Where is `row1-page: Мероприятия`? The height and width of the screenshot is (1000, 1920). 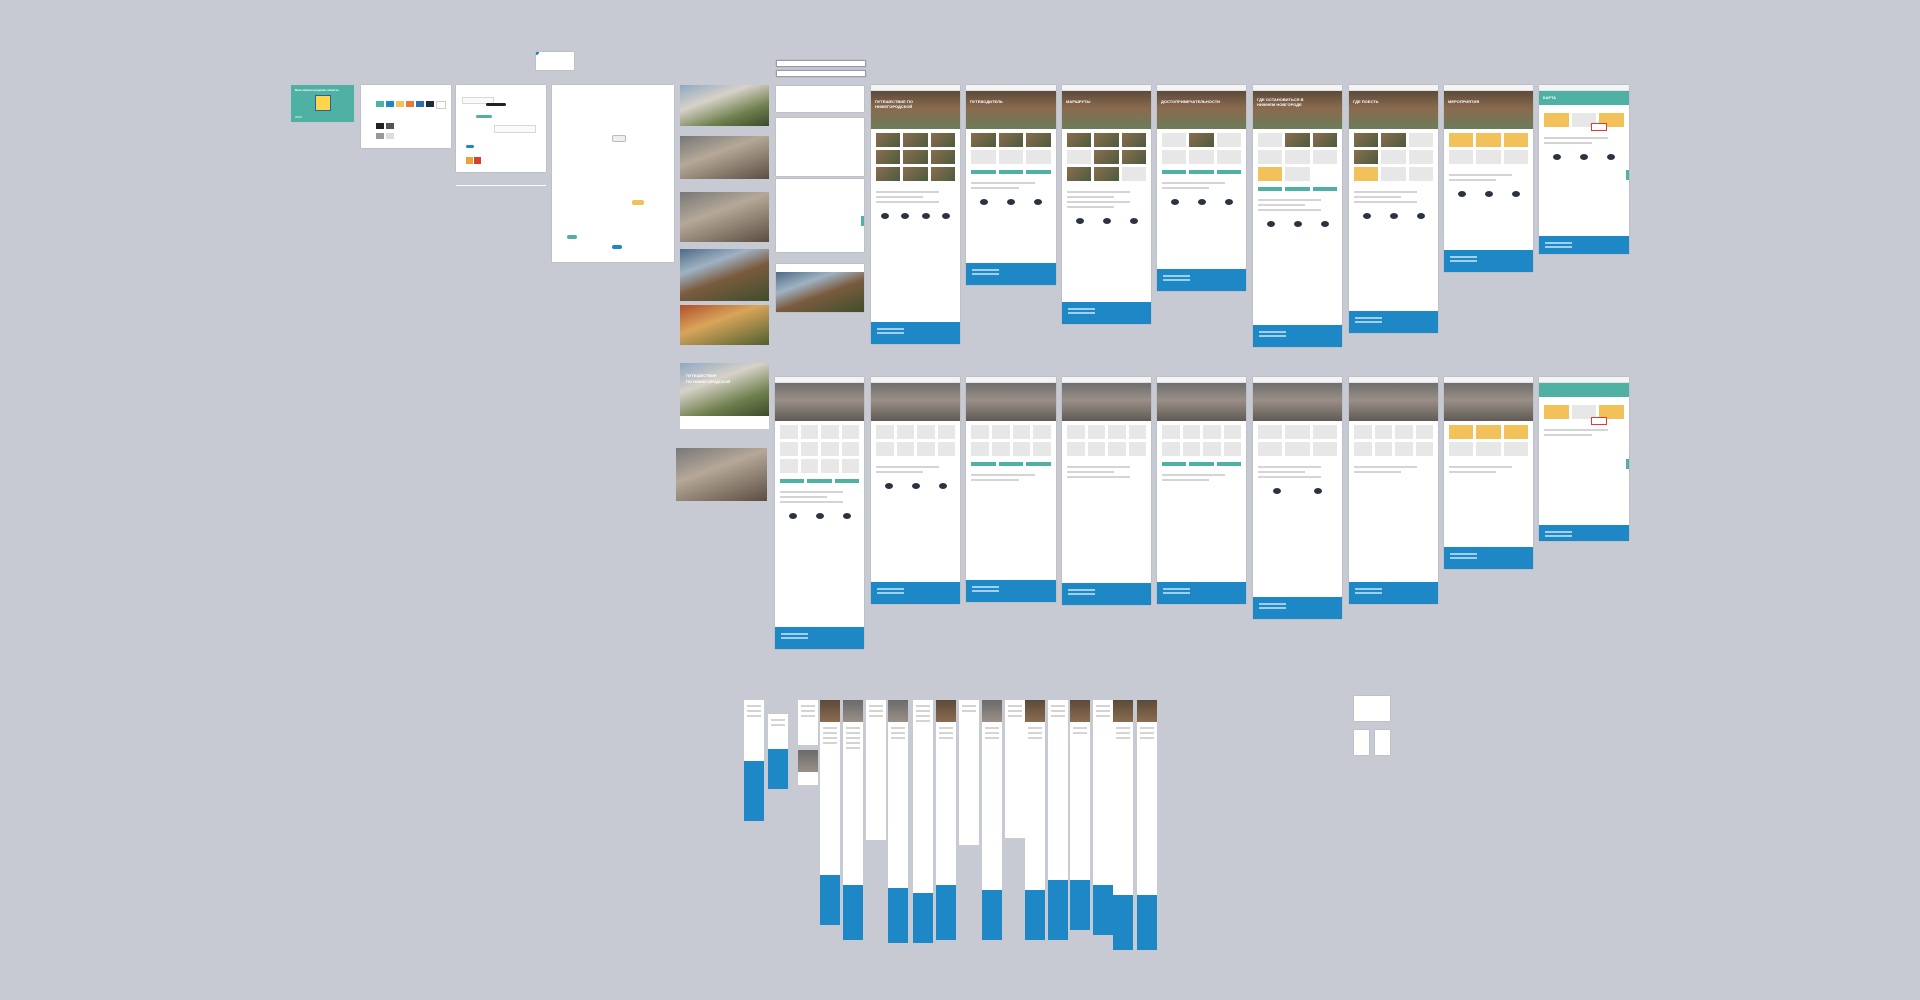
row1-page: Мероприятия is located at coordinates (1488, 178).